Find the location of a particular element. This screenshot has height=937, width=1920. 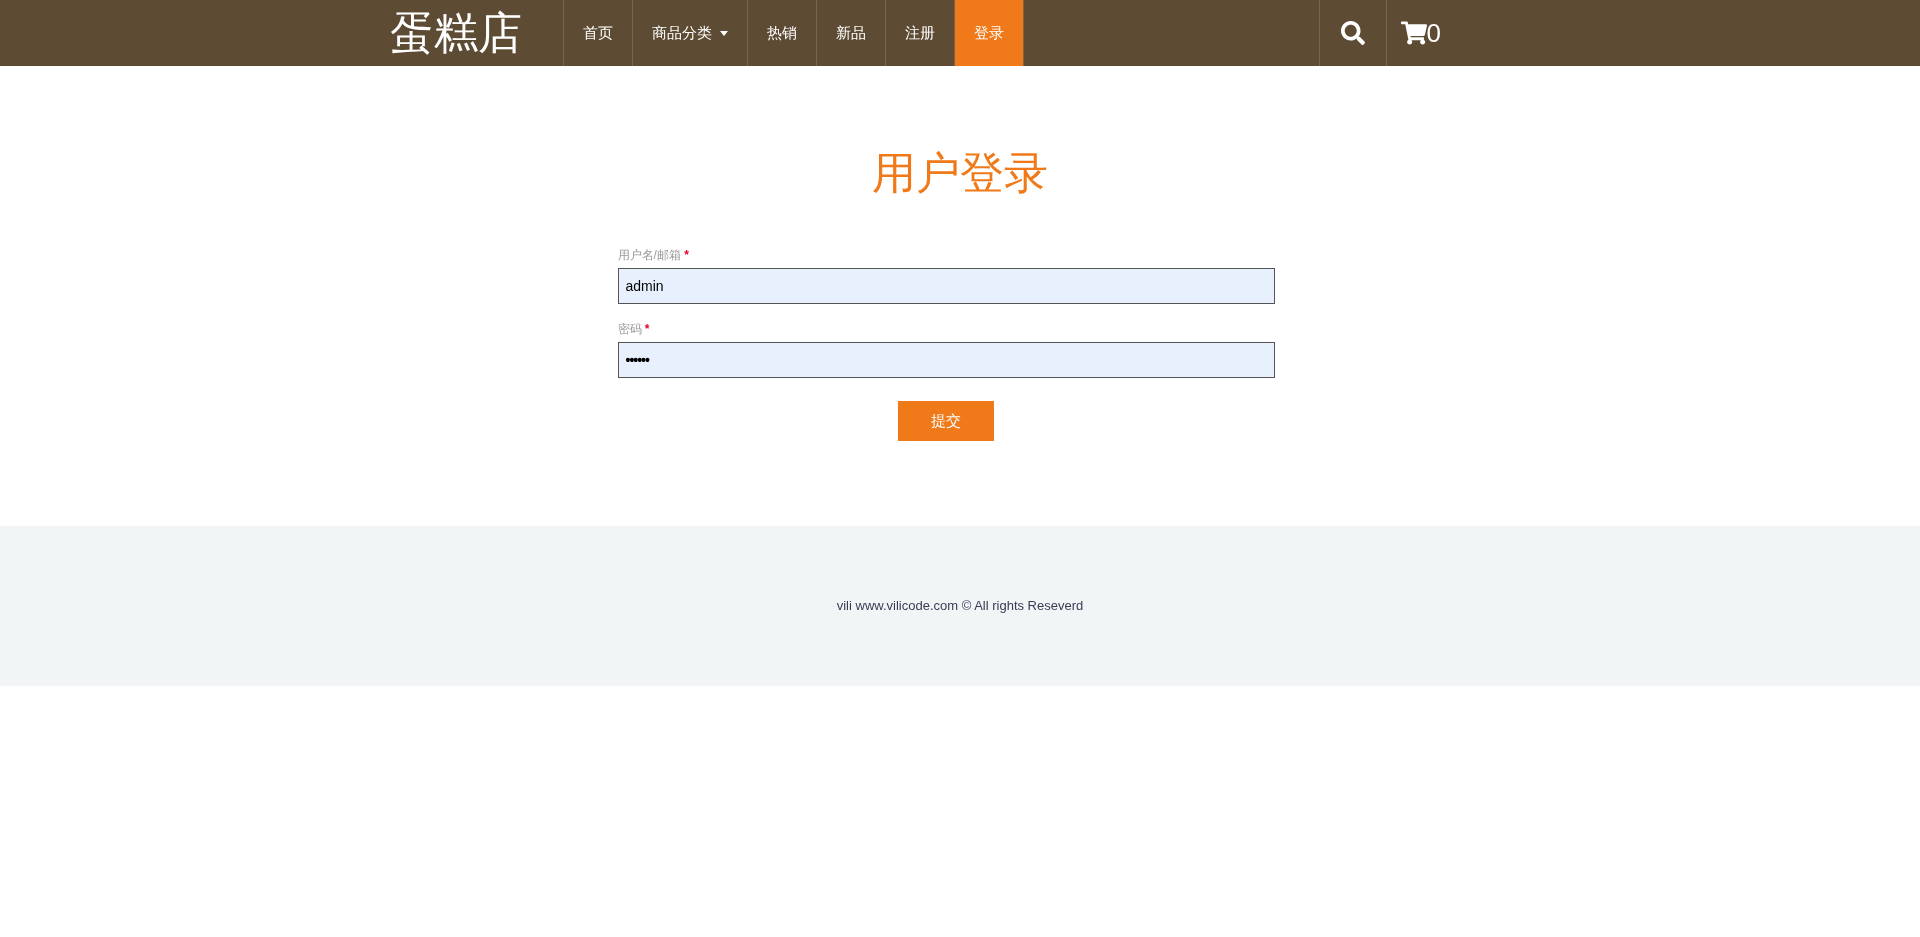

nav-link: 商品分类 is located at coordinates (690, 33).